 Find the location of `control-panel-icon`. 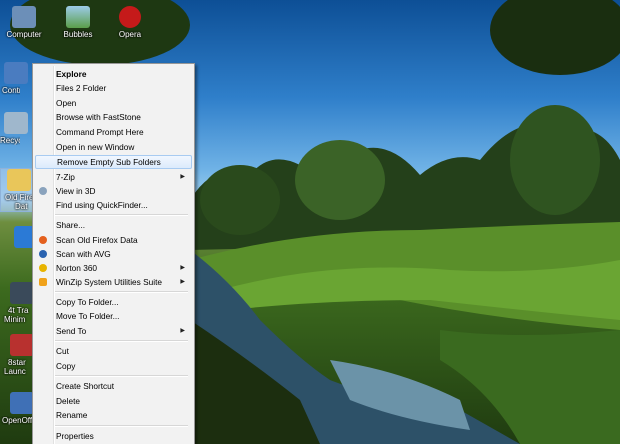

control-panel-icon is located at coordinates (16, 73).